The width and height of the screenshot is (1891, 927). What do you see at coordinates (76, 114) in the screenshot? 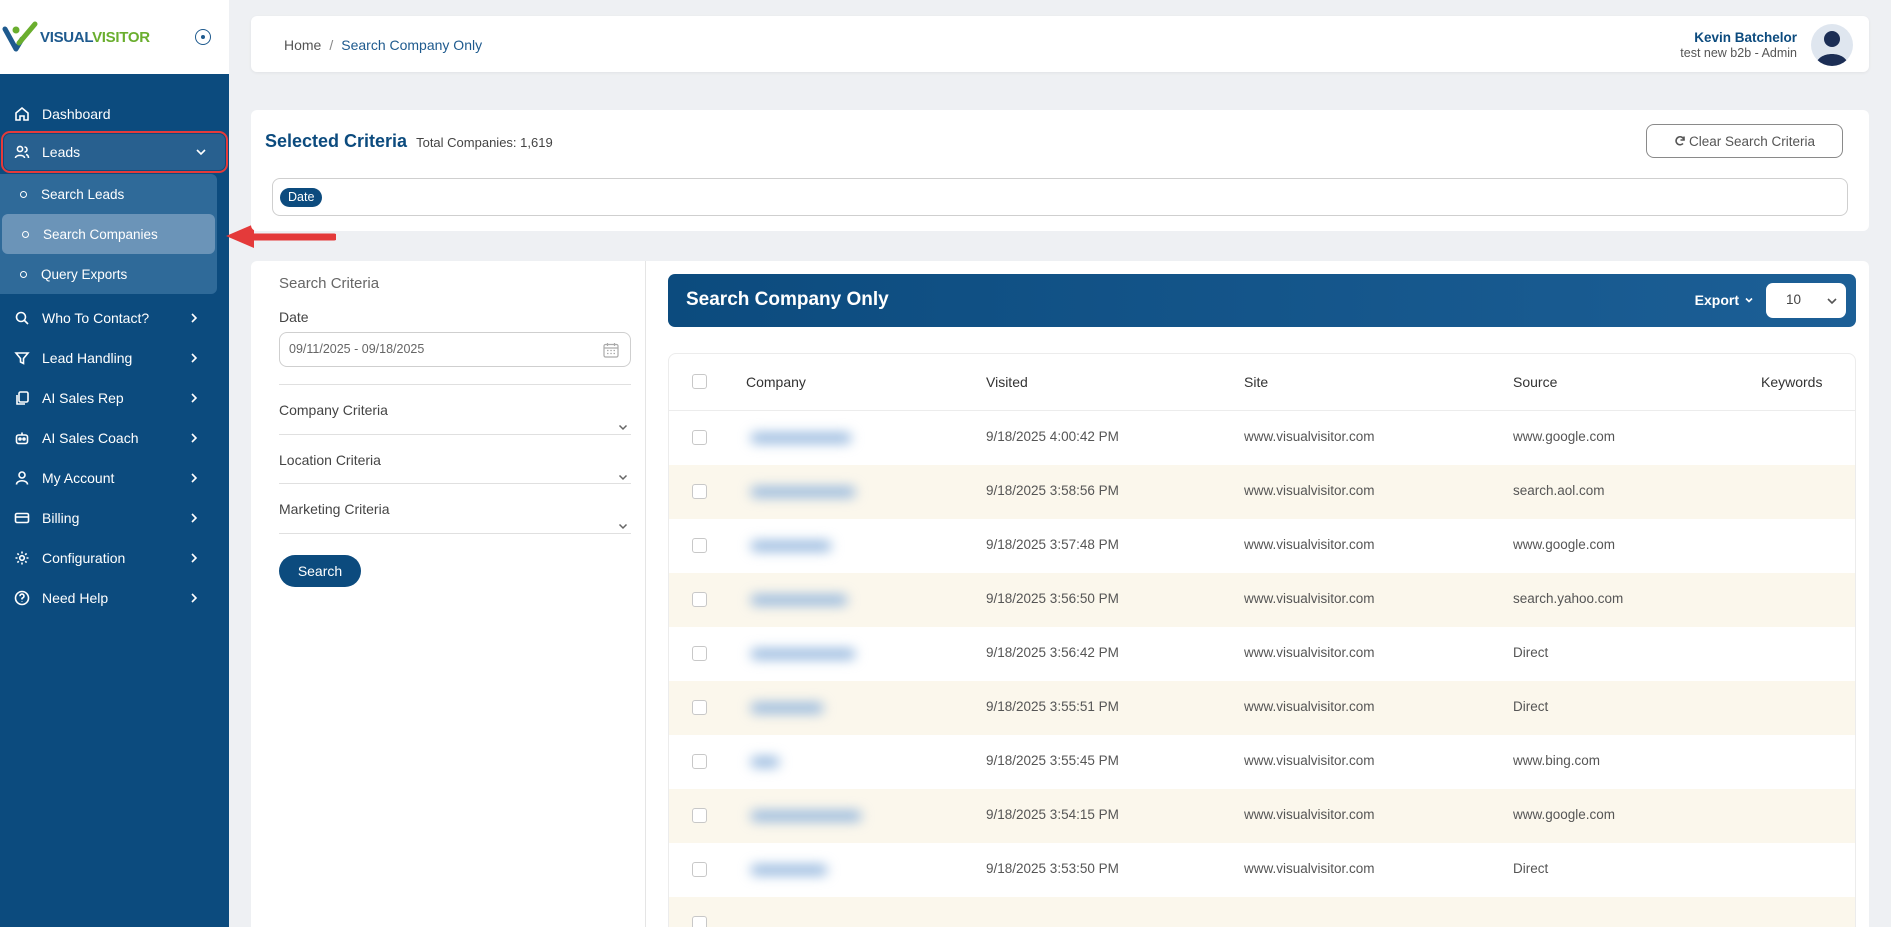
I see `sidebar-item-label: Dashboard` at bounding box center [76, 114].